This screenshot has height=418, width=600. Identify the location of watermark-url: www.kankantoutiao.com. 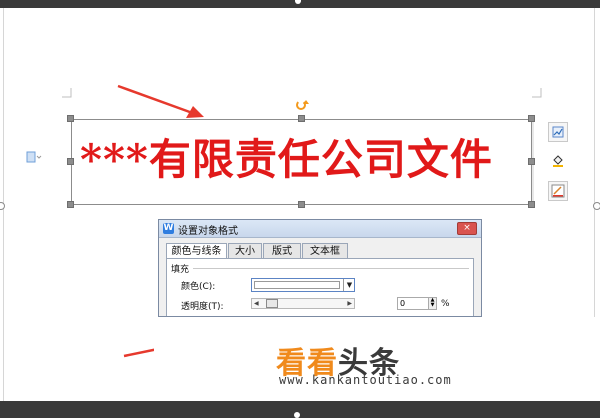
(365, 380).